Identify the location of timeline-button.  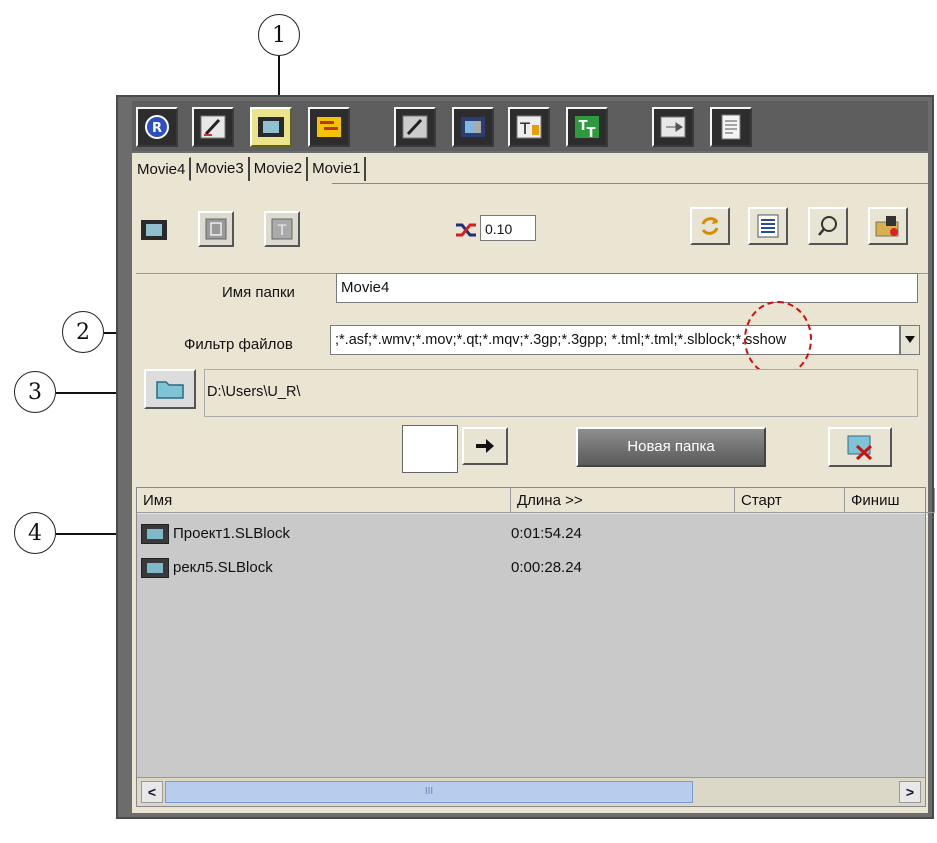
(329, 127).